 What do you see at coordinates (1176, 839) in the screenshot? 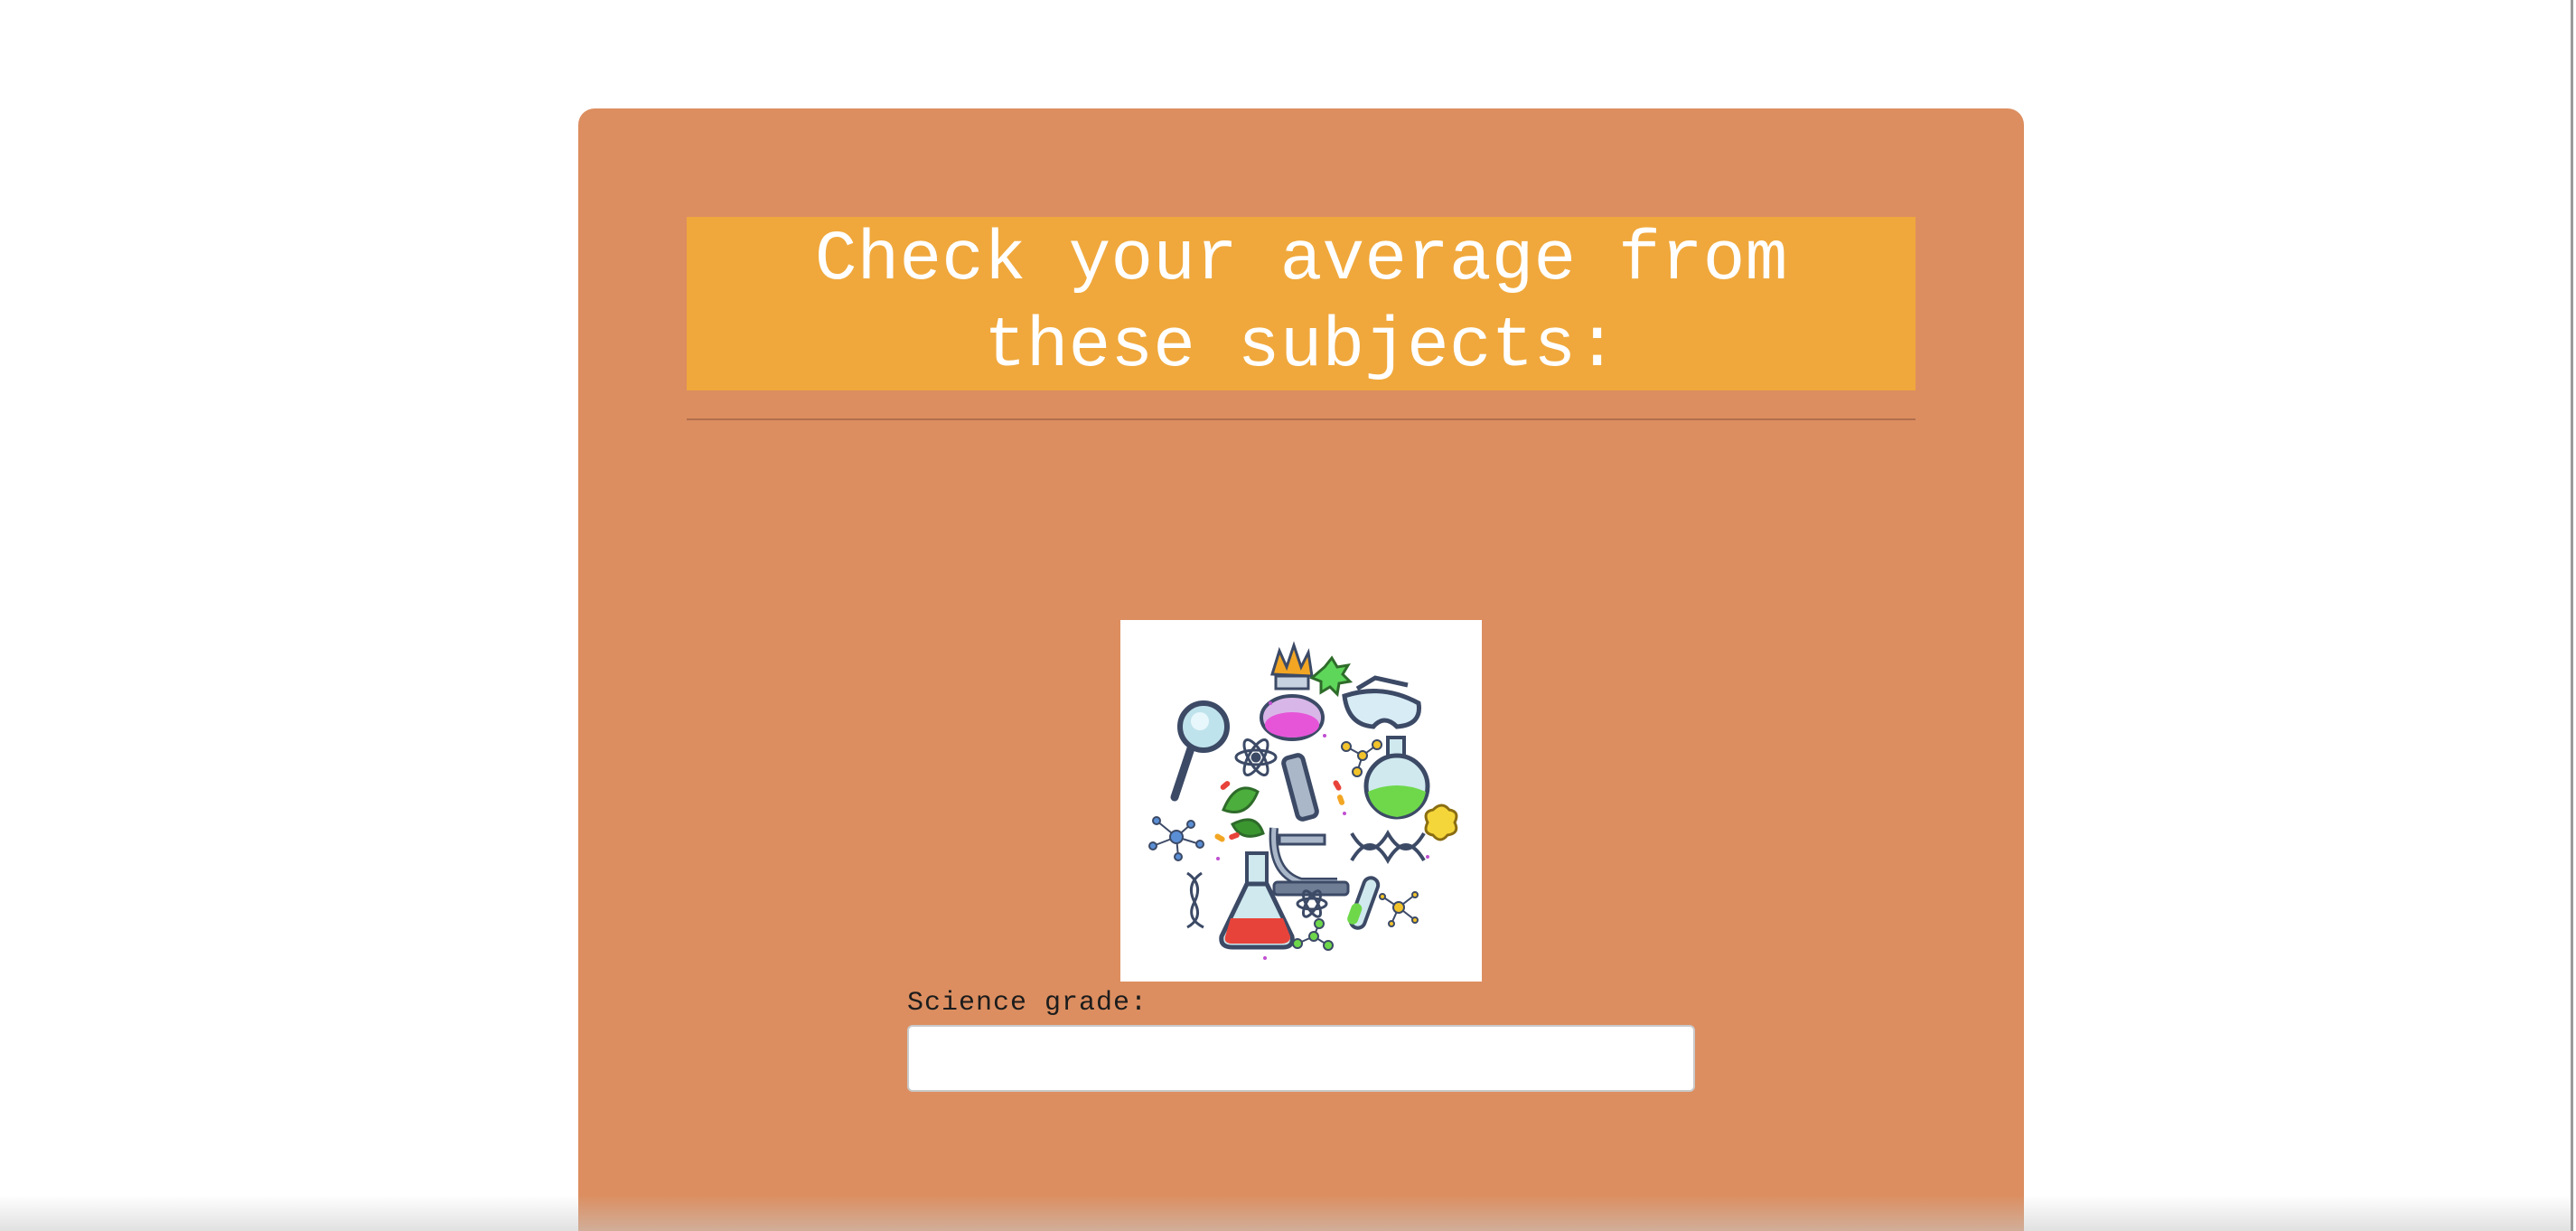
I see `network-icon` at bounding box center [1176, 839].